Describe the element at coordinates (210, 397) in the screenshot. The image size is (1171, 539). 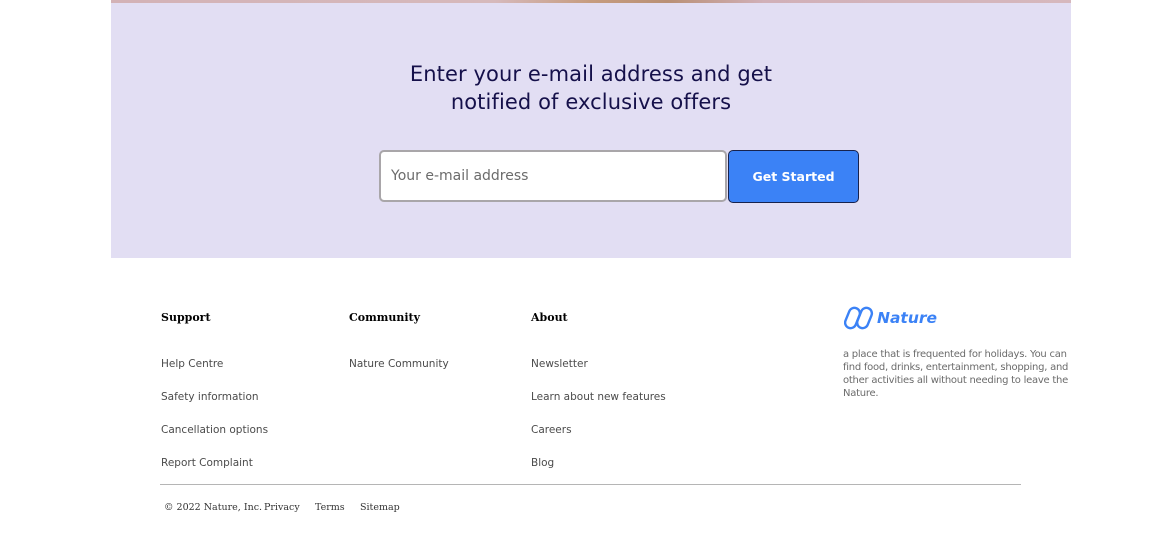
I see `footer-link-safety-information: Safety information` at that location.